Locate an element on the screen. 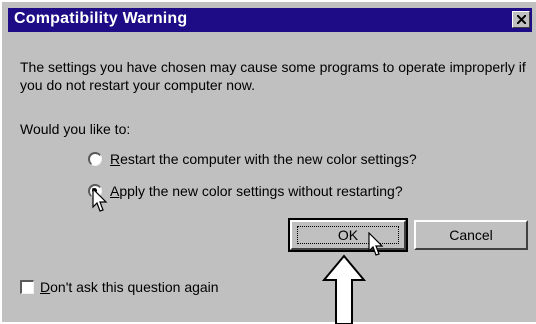 Image resolution: width=536 pixels, height=324 pixels. up-arrow-annotation-icon is located at coordinates (344, 289).